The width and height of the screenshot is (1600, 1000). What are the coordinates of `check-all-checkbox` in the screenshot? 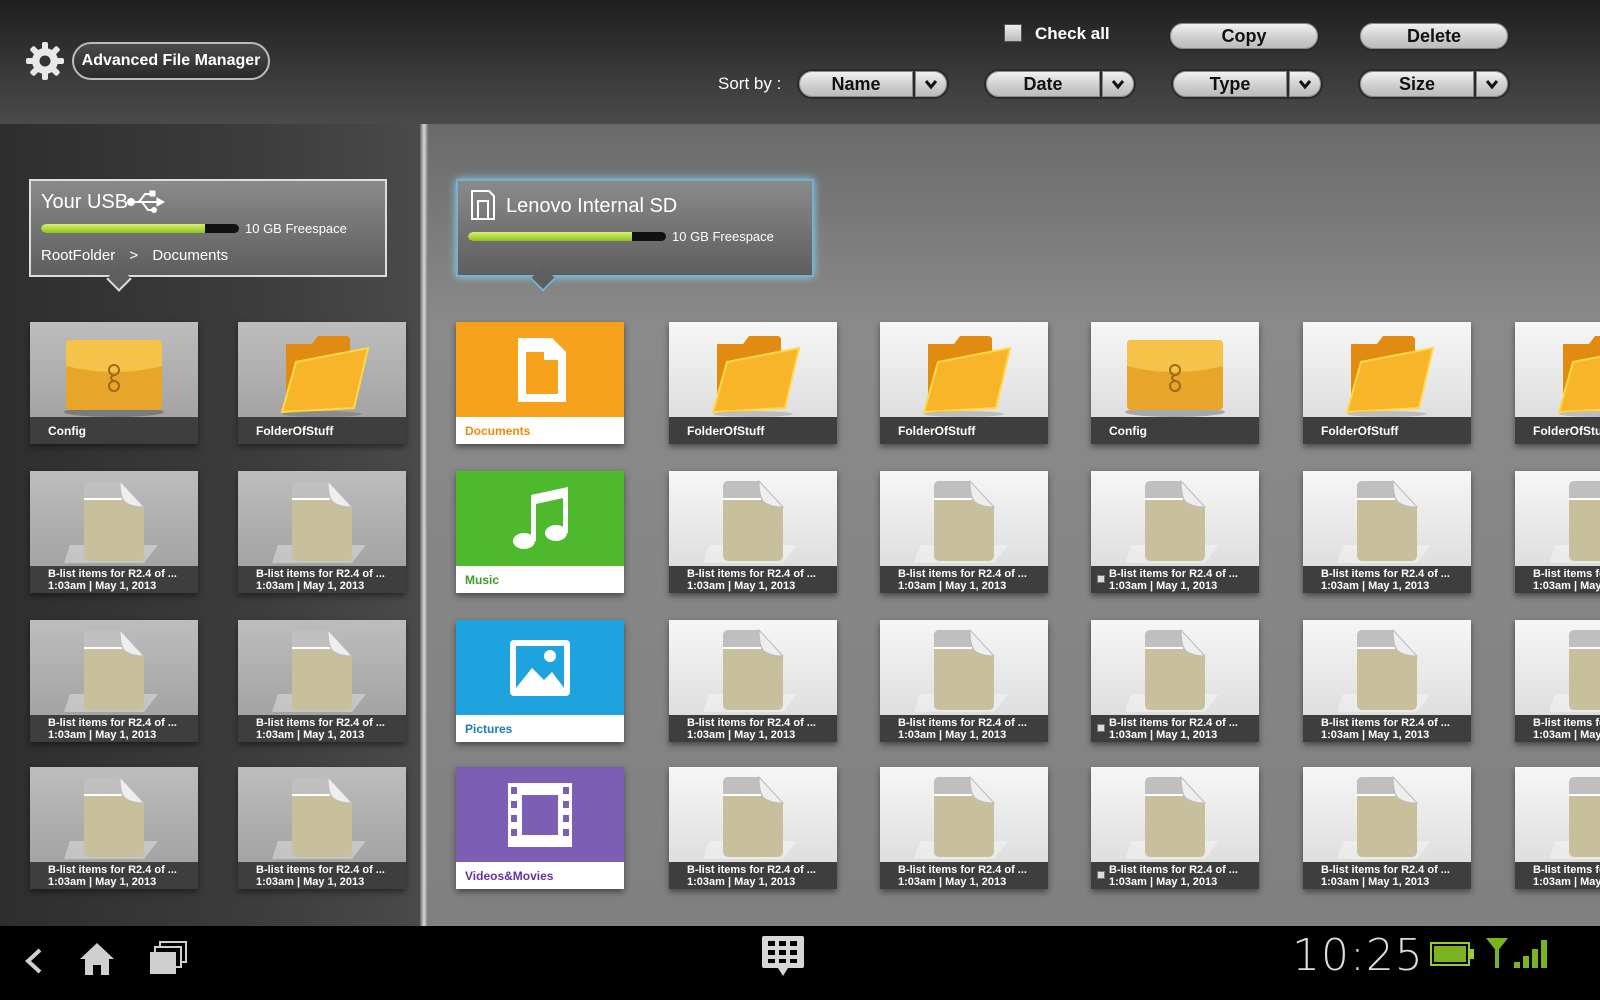 It's located at (1013, 33).